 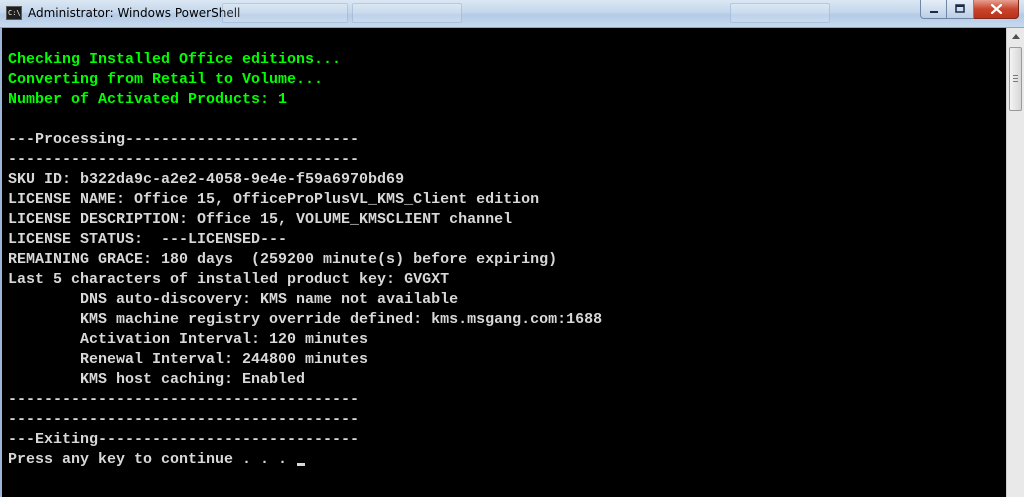 I want to click on text-cursor, so click(x=301, y=464).